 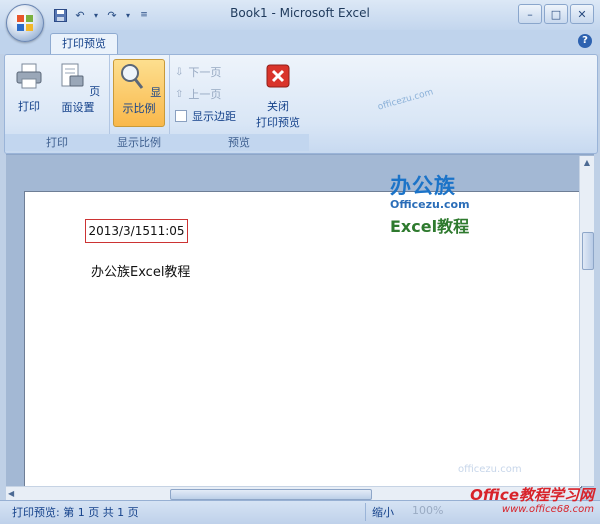 I want to click on close-print-preview-button: 关闭 打印预览, so click(x=278, y=94).